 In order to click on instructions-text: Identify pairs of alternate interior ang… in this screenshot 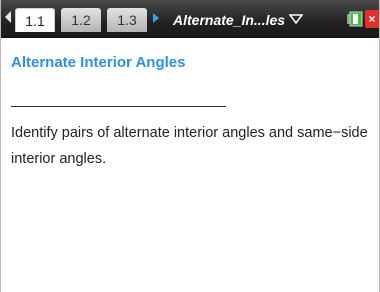, I will do `click(189, 146)`.